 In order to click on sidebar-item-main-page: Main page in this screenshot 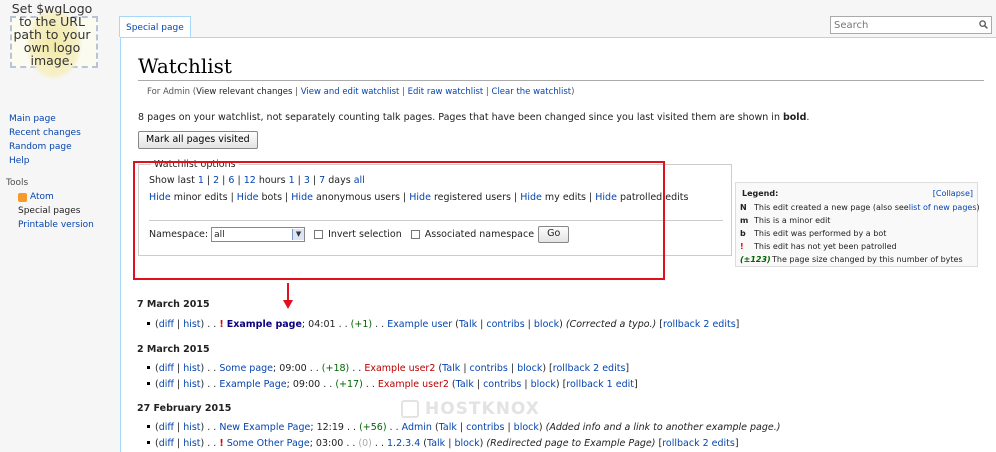, I will do `click(59, 119)`.